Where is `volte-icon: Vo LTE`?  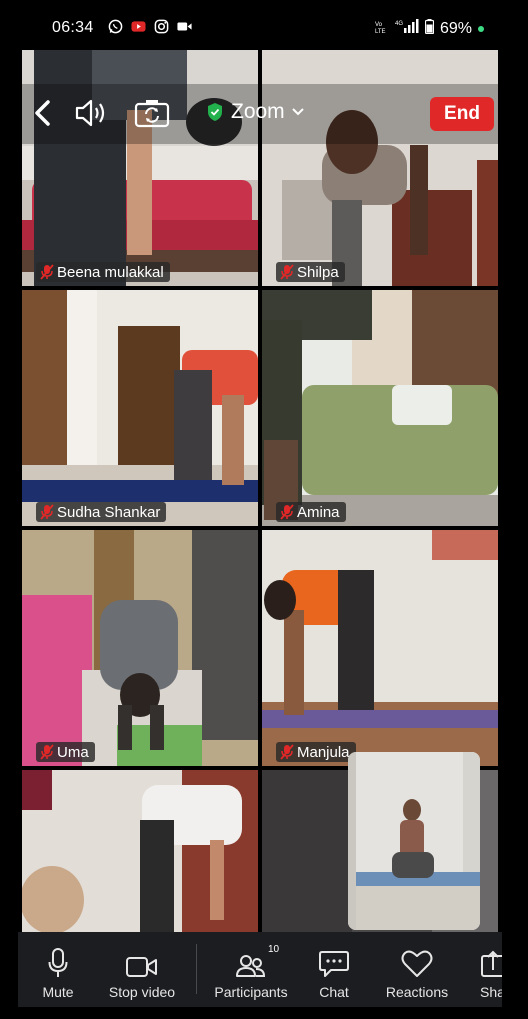 volte-icon: Vo LTE is located at coordinates (382, 29).